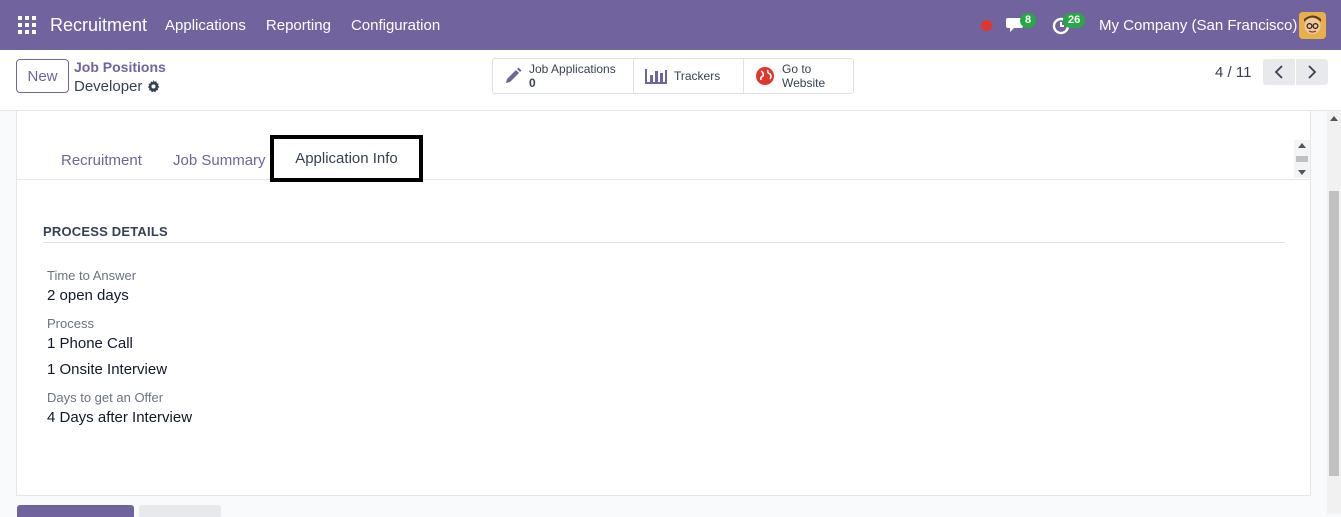 The height and width of the screenshot is (517, 1341). I want to click on section-divider, so click(664, 242).